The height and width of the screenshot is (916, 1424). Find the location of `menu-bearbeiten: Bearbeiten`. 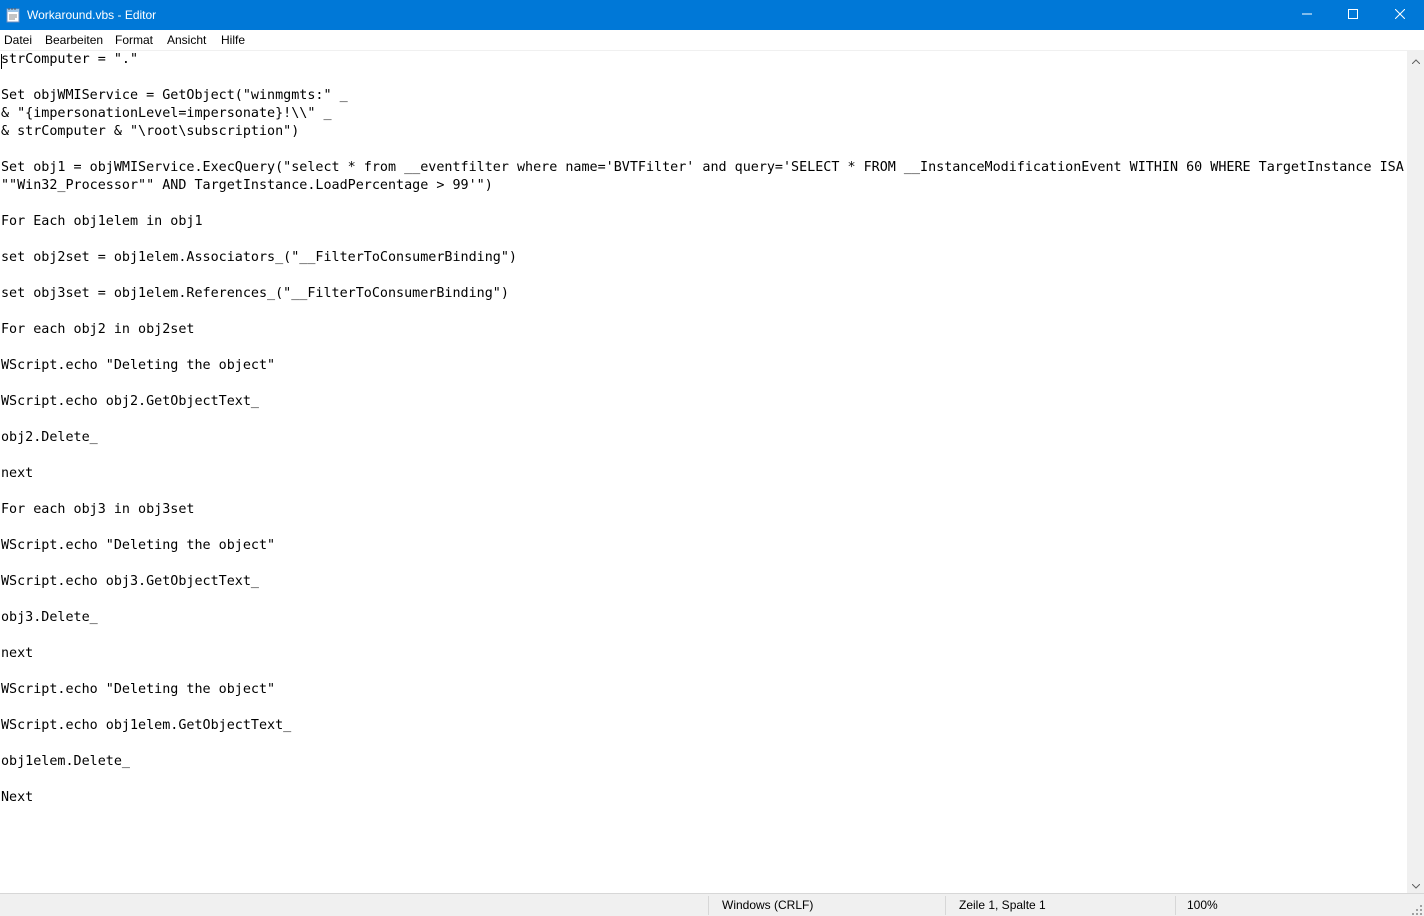

menu-bearbeiten: Bearbeiten is located at coordinates (74, 40).